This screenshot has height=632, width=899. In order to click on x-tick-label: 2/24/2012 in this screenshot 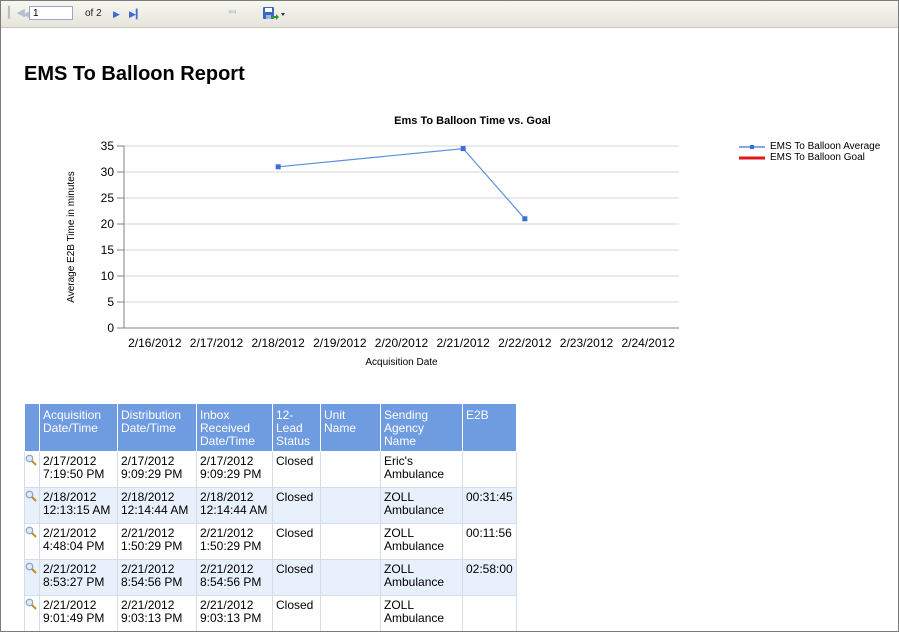, I will do `click(648, 343)`.